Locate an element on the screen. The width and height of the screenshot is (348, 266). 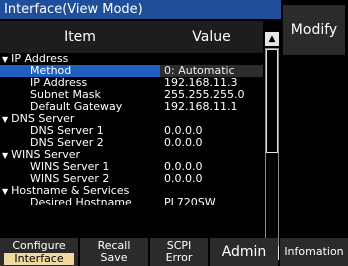
tree-section: ▼ Hostname & Services is located at coordinates (131, 191).